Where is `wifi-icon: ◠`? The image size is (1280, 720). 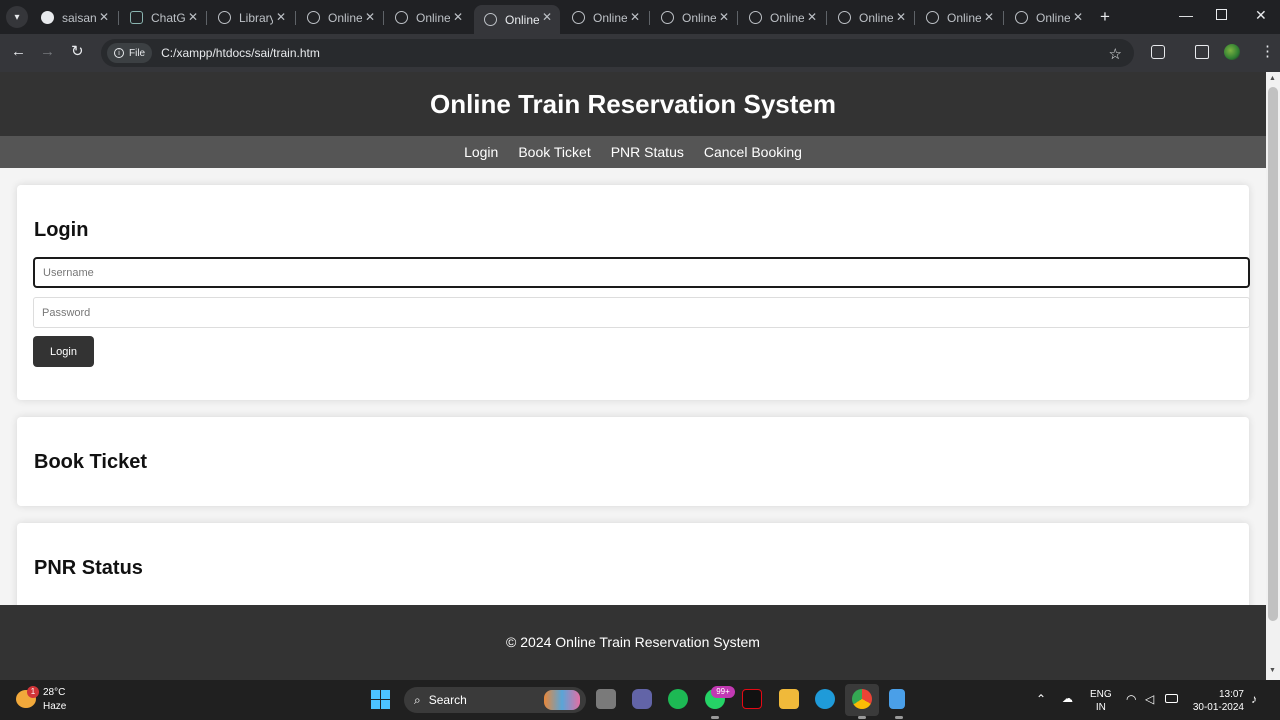
wifi-icon: ◠ is located at coordinates (1131, 699).